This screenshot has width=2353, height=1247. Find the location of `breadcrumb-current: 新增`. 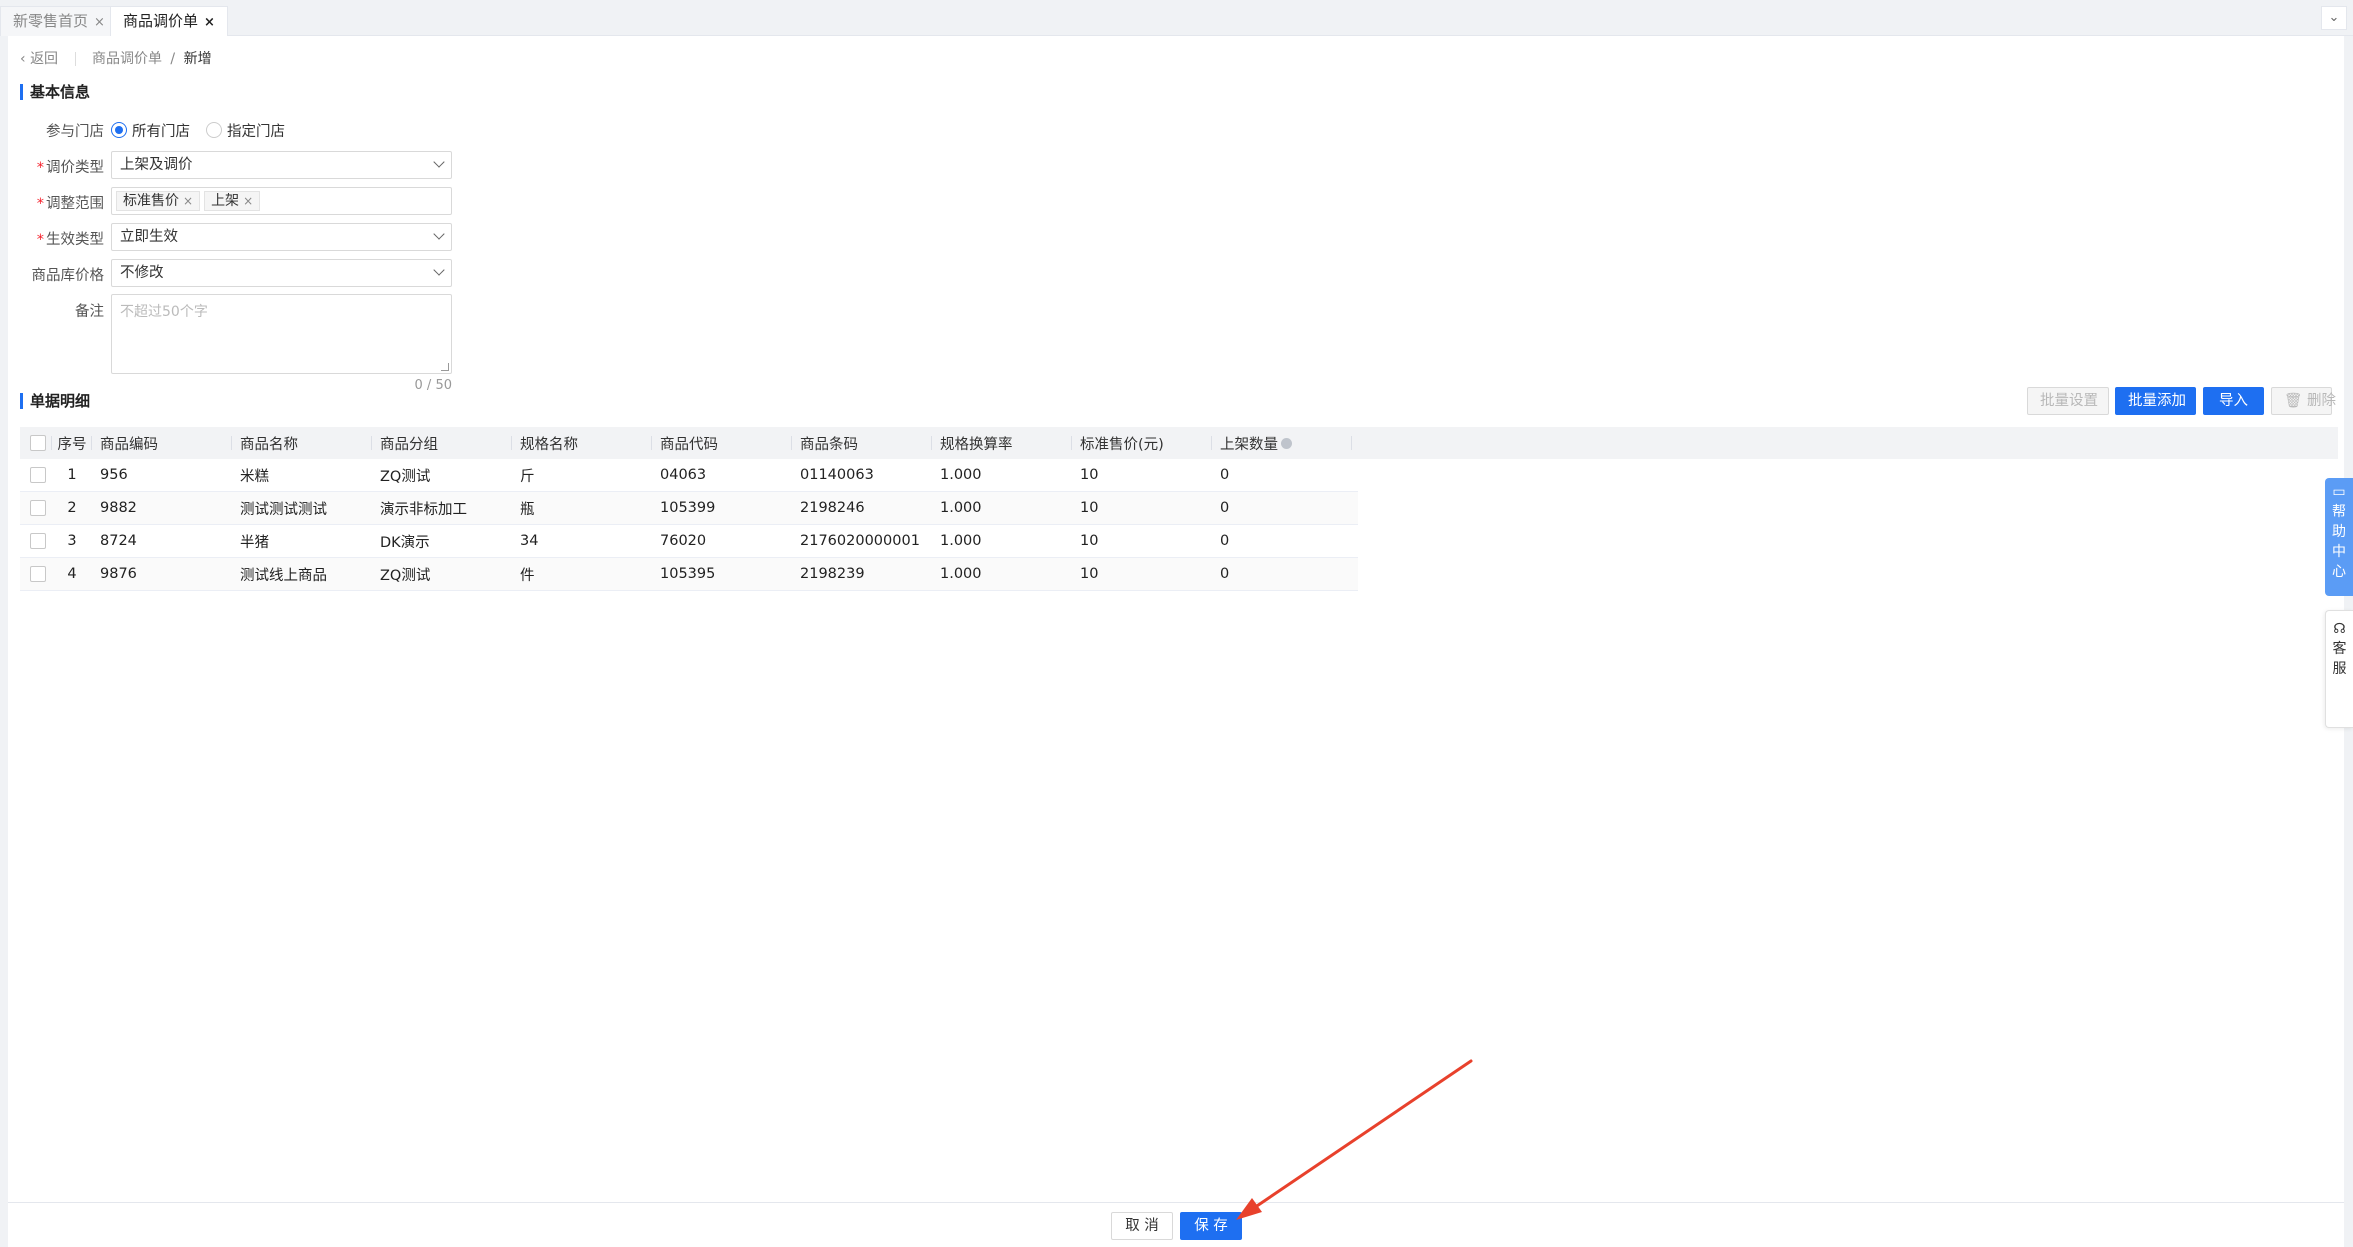

breadcrumb-current: 新增 is located at coordinates (197, 59).